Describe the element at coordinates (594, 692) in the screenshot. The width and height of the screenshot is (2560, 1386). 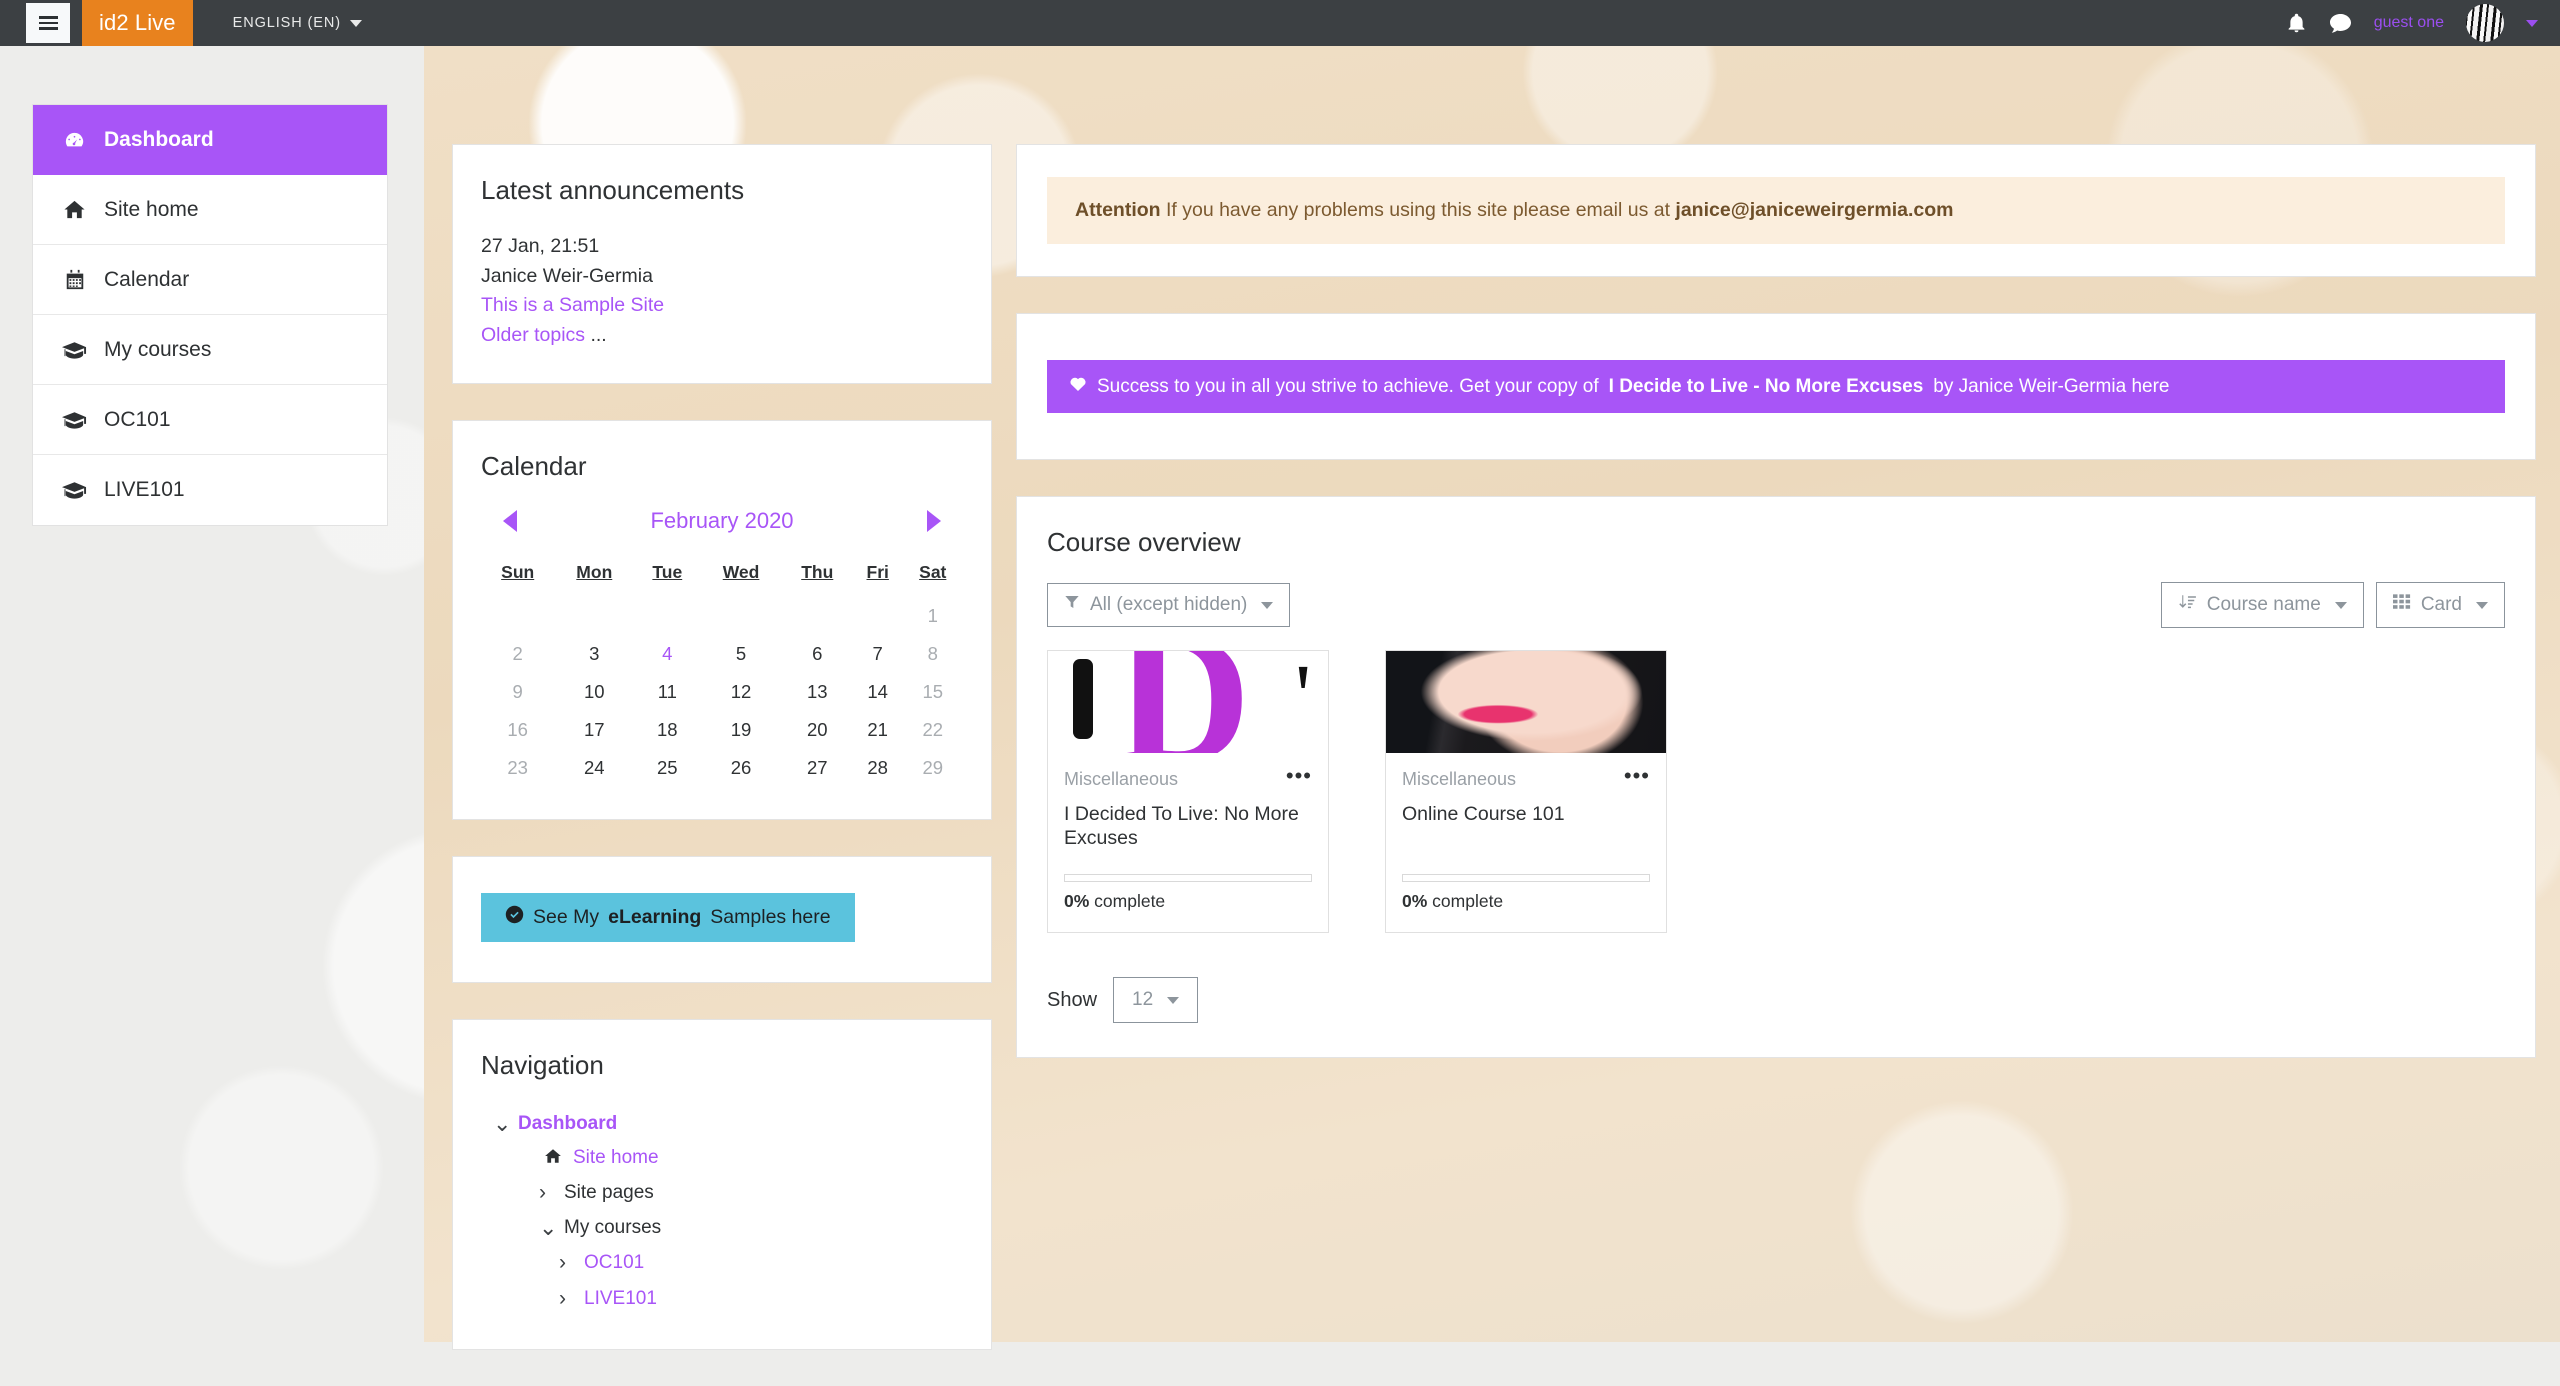
I see `calendar-day: 10` at that location.